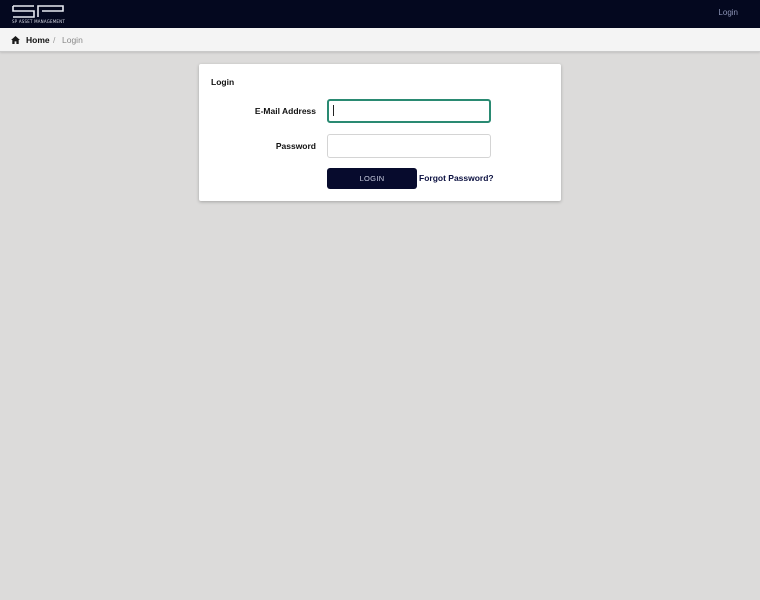  Describe the element at coordinates (728, 12) in the screenshot. I see `nav-login-link: Login` at that location.